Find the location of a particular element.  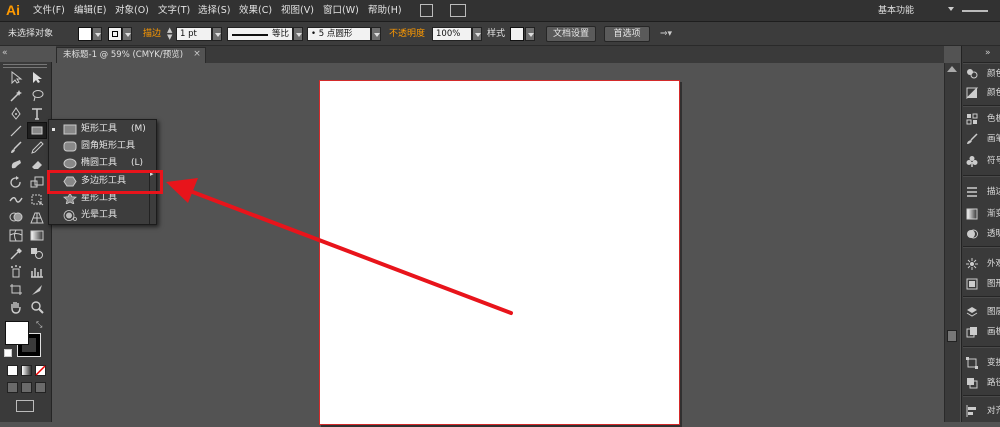

panel-transform: 变换 is located at coordinates (983, 363).